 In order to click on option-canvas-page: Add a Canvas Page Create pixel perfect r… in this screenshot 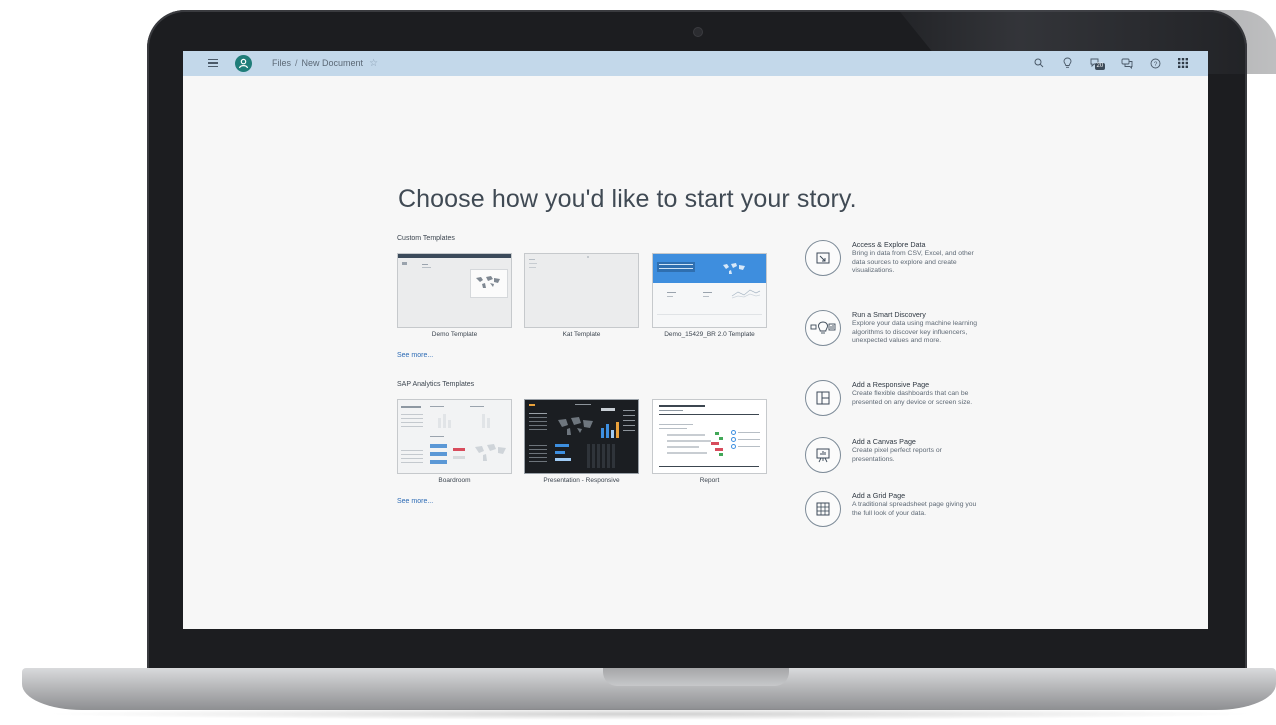, I will do `click(910, 459)`.